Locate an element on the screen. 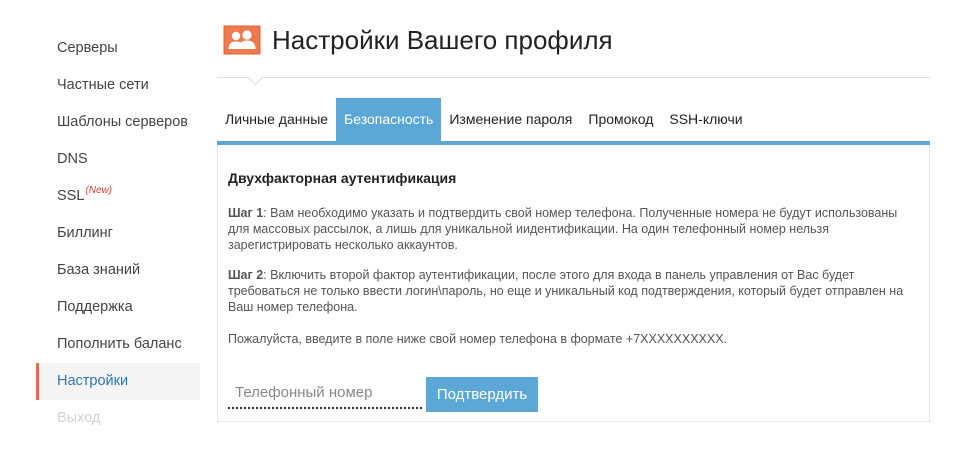 The image size is (956, 467). step2-label: Шаг 2 is located at coordinates (246, 275).